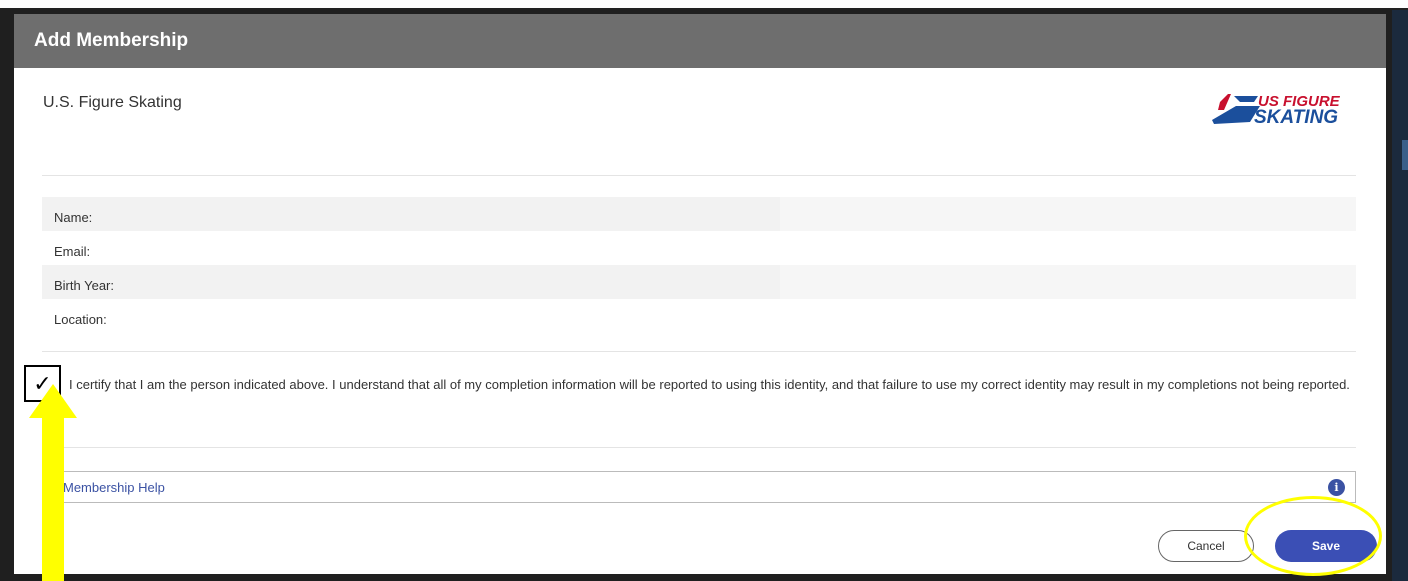 This screenshot has height=581, width=1408. Describe the element at coordinates (1296, 117) in the screenshot. I see `logo-text-line2: SKATING` at that location.